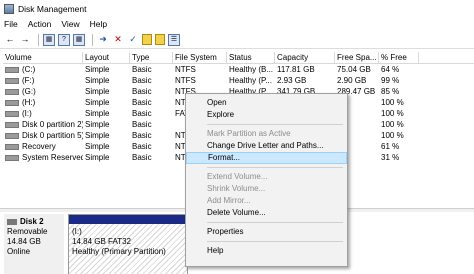 Image resolution: width=474 pixels, height=274 pixels. Describe the element at coordinates (27, 231) in the screenshot. I see `disk-kind: Removable` at that location.